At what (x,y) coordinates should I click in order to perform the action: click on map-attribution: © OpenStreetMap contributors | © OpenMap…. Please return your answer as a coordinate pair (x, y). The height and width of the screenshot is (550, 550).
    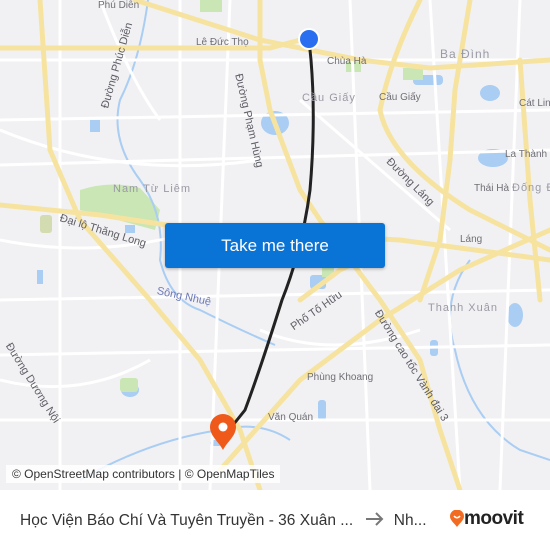
    Looking at the image, I should click on (143, 474).